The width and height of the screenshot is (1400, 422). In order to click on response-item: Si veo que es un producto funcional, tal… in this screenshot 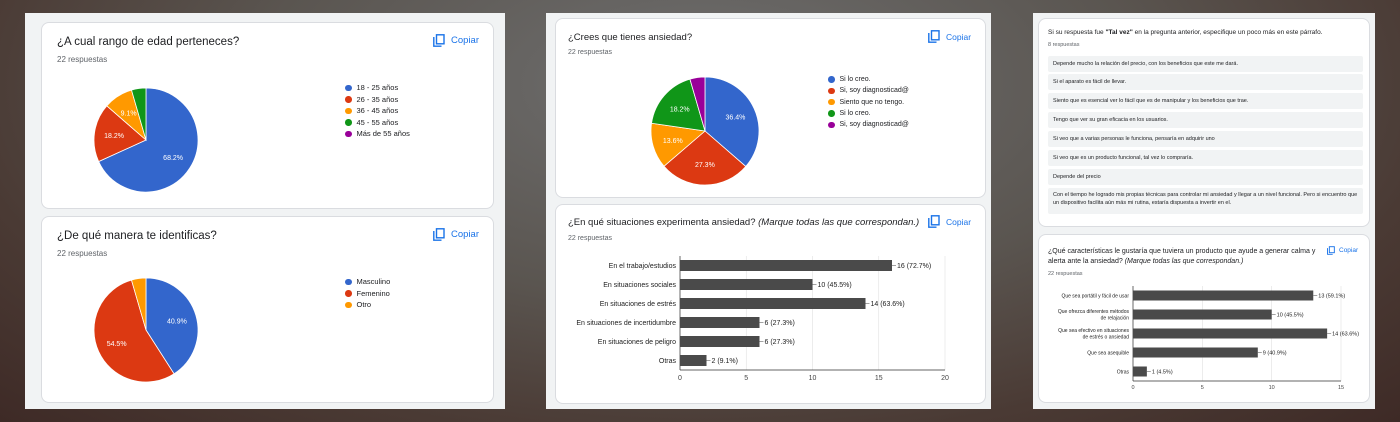, I will do `click(1205, 158)`.